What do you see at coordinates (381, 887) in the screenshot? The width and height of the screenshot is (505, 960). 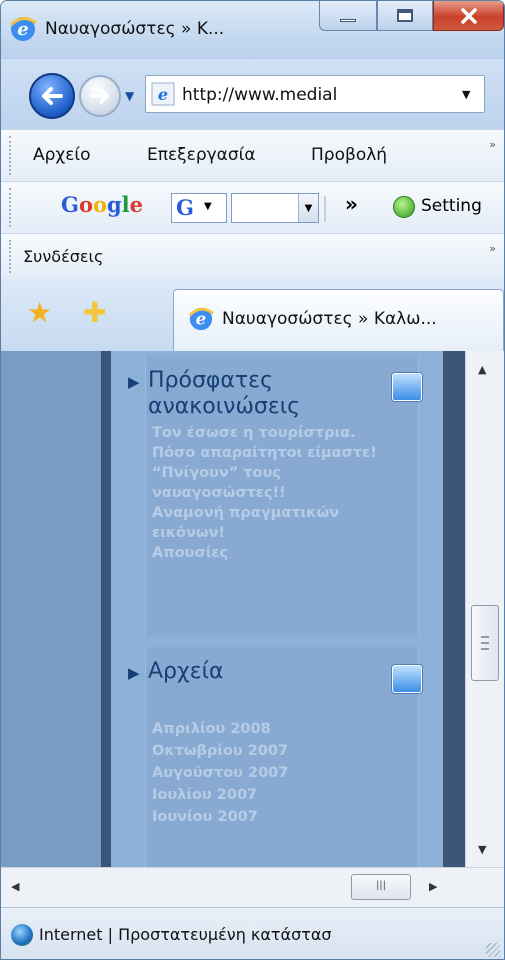 I see `horizontal-scroll-thumb: |||` at bounding box center [381, 887].